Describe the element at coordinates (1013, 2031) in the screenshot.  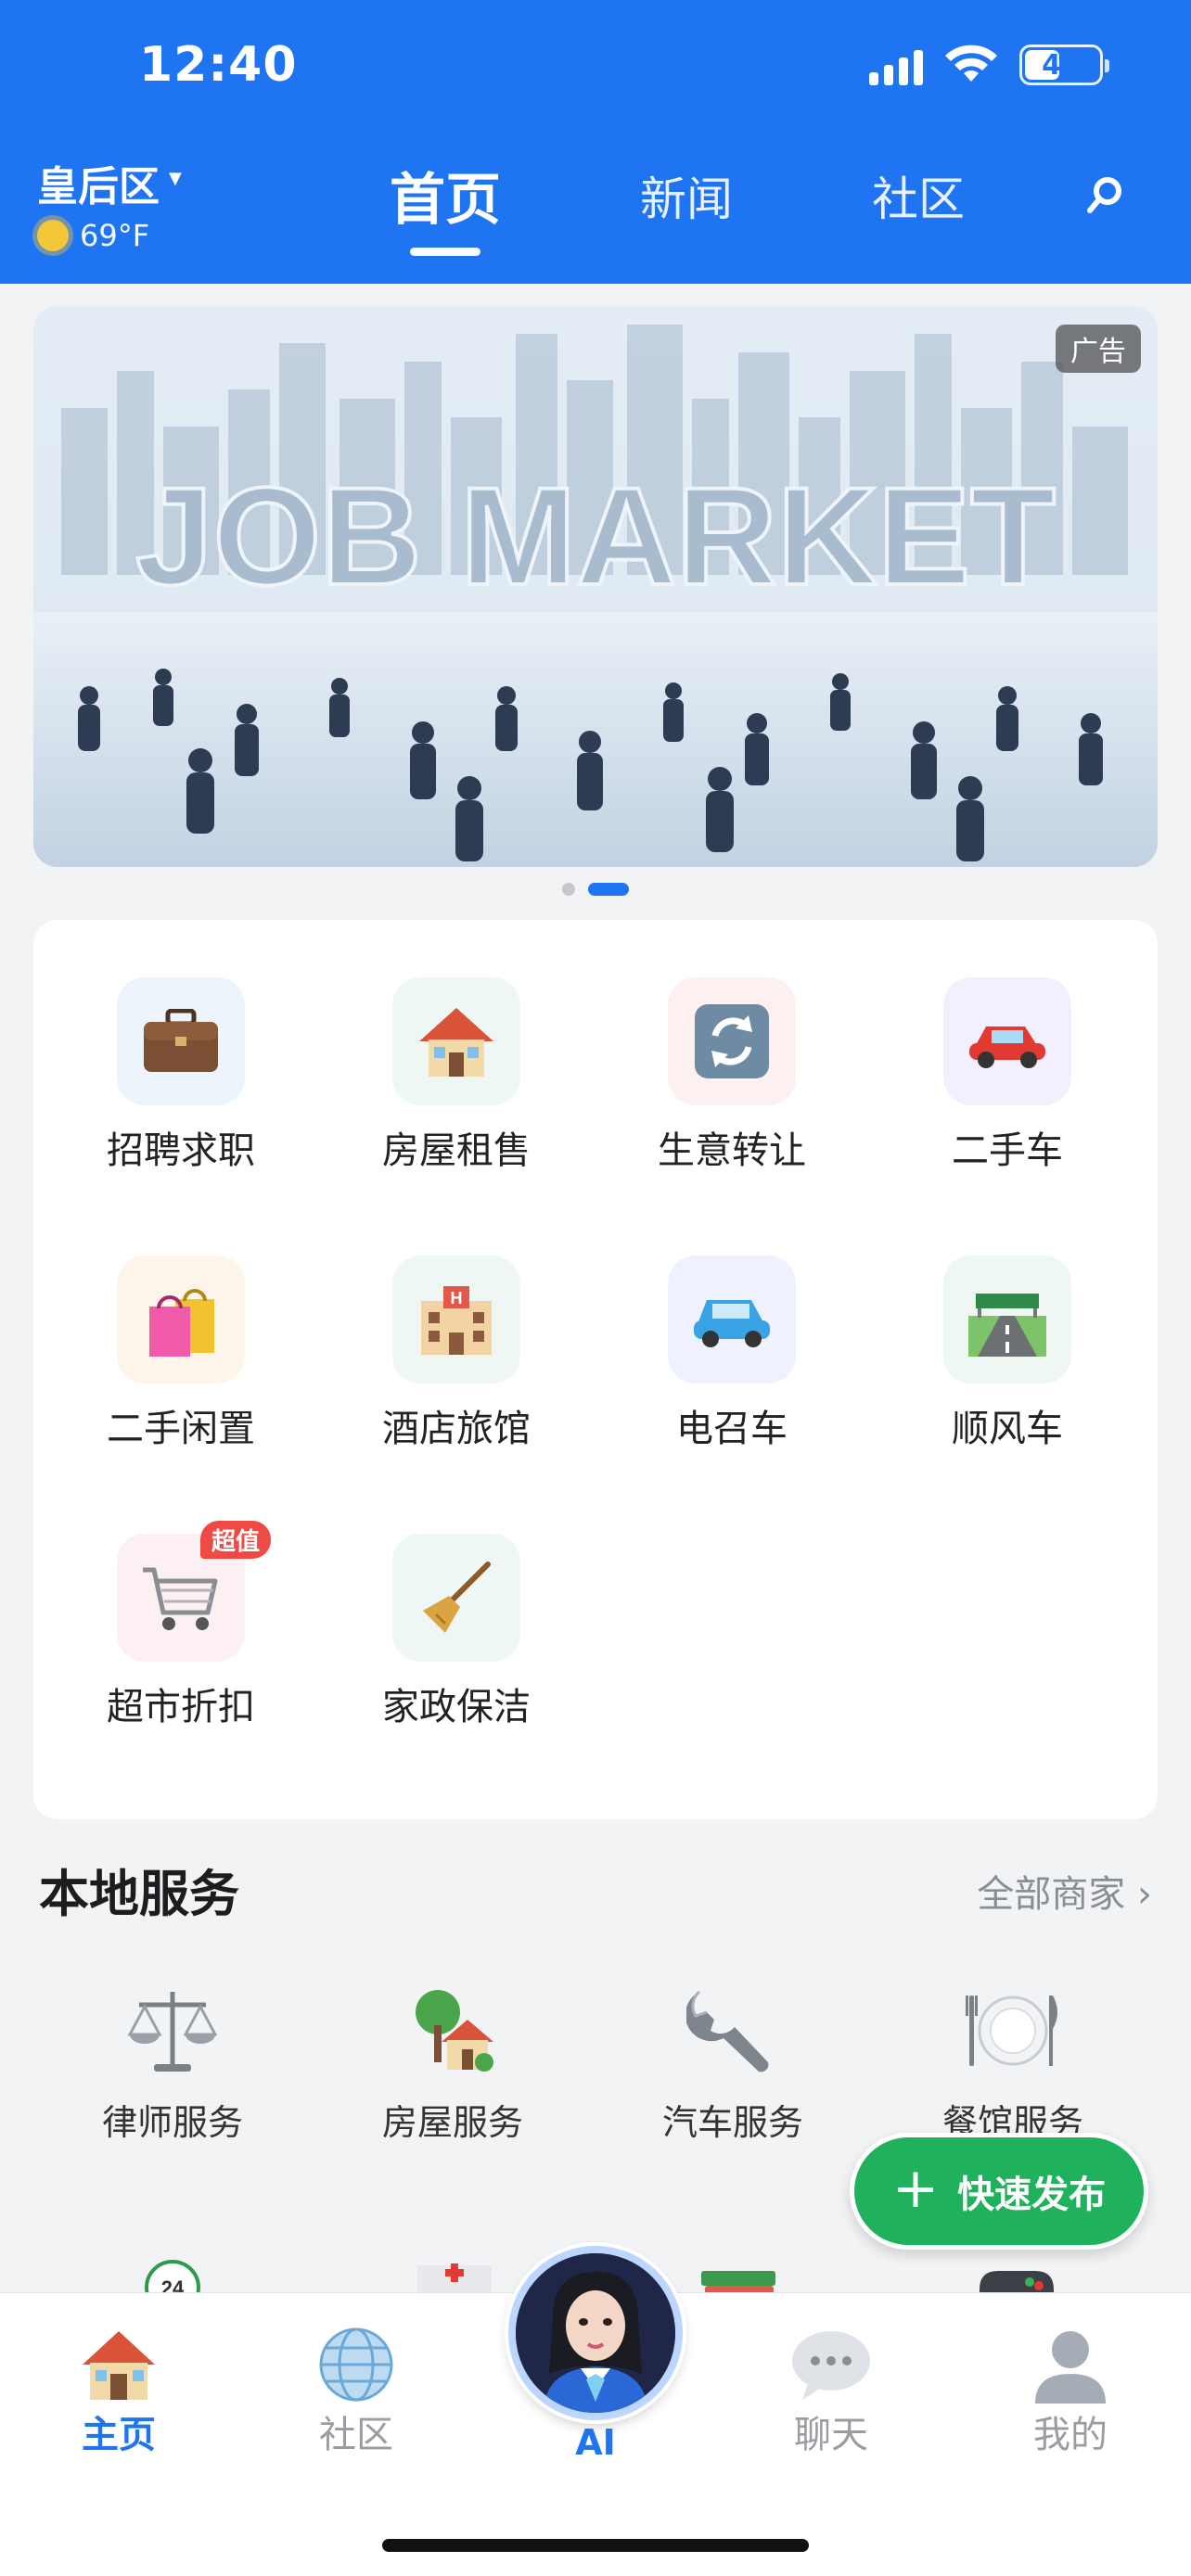
I see `plate-icon` at that location.